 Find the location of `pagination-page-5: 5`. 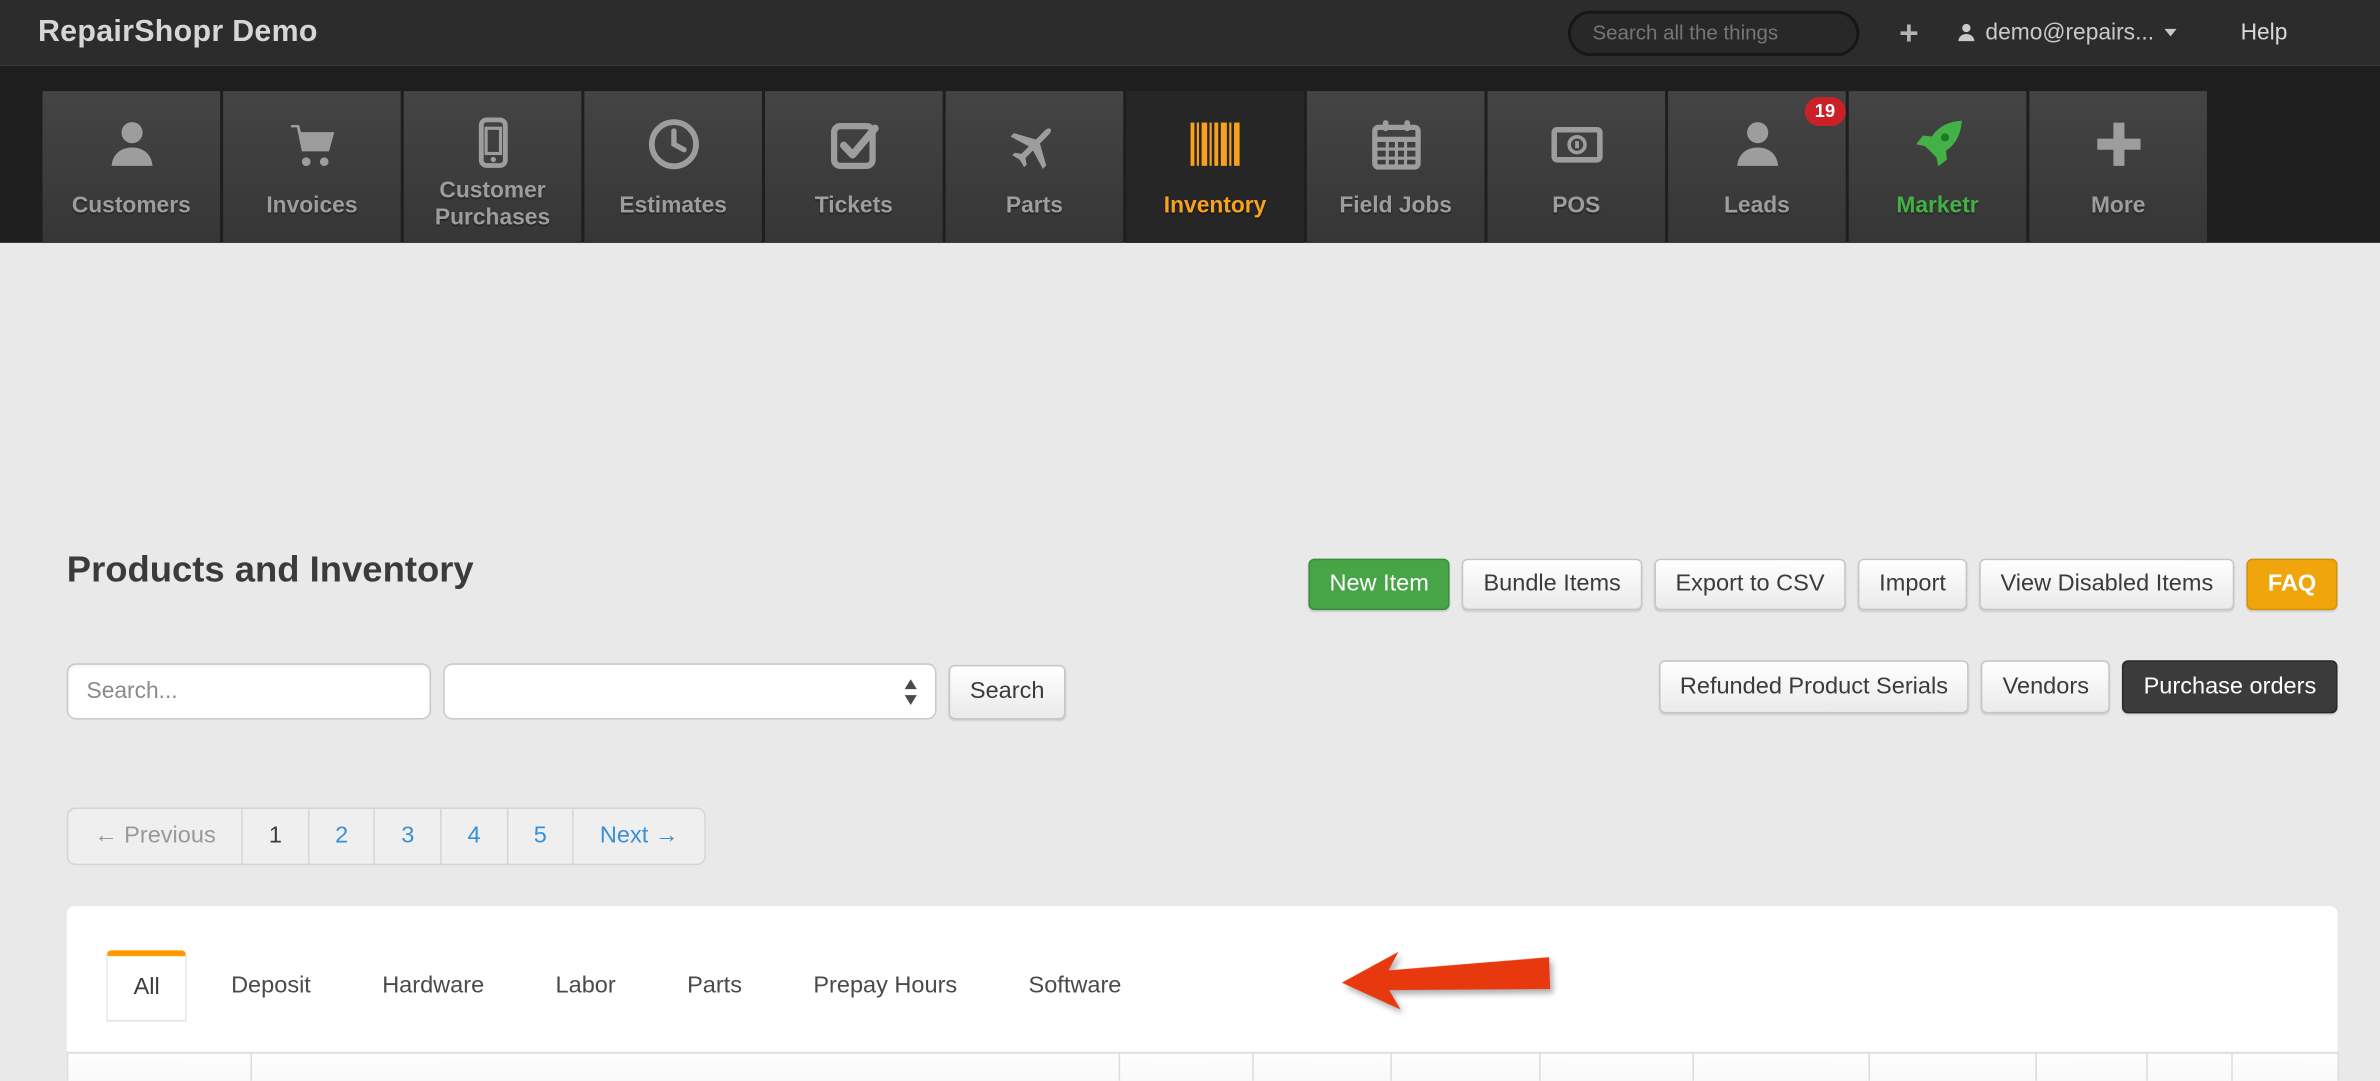

pagination-page-5: 5 is located at coordinates (541, 836).